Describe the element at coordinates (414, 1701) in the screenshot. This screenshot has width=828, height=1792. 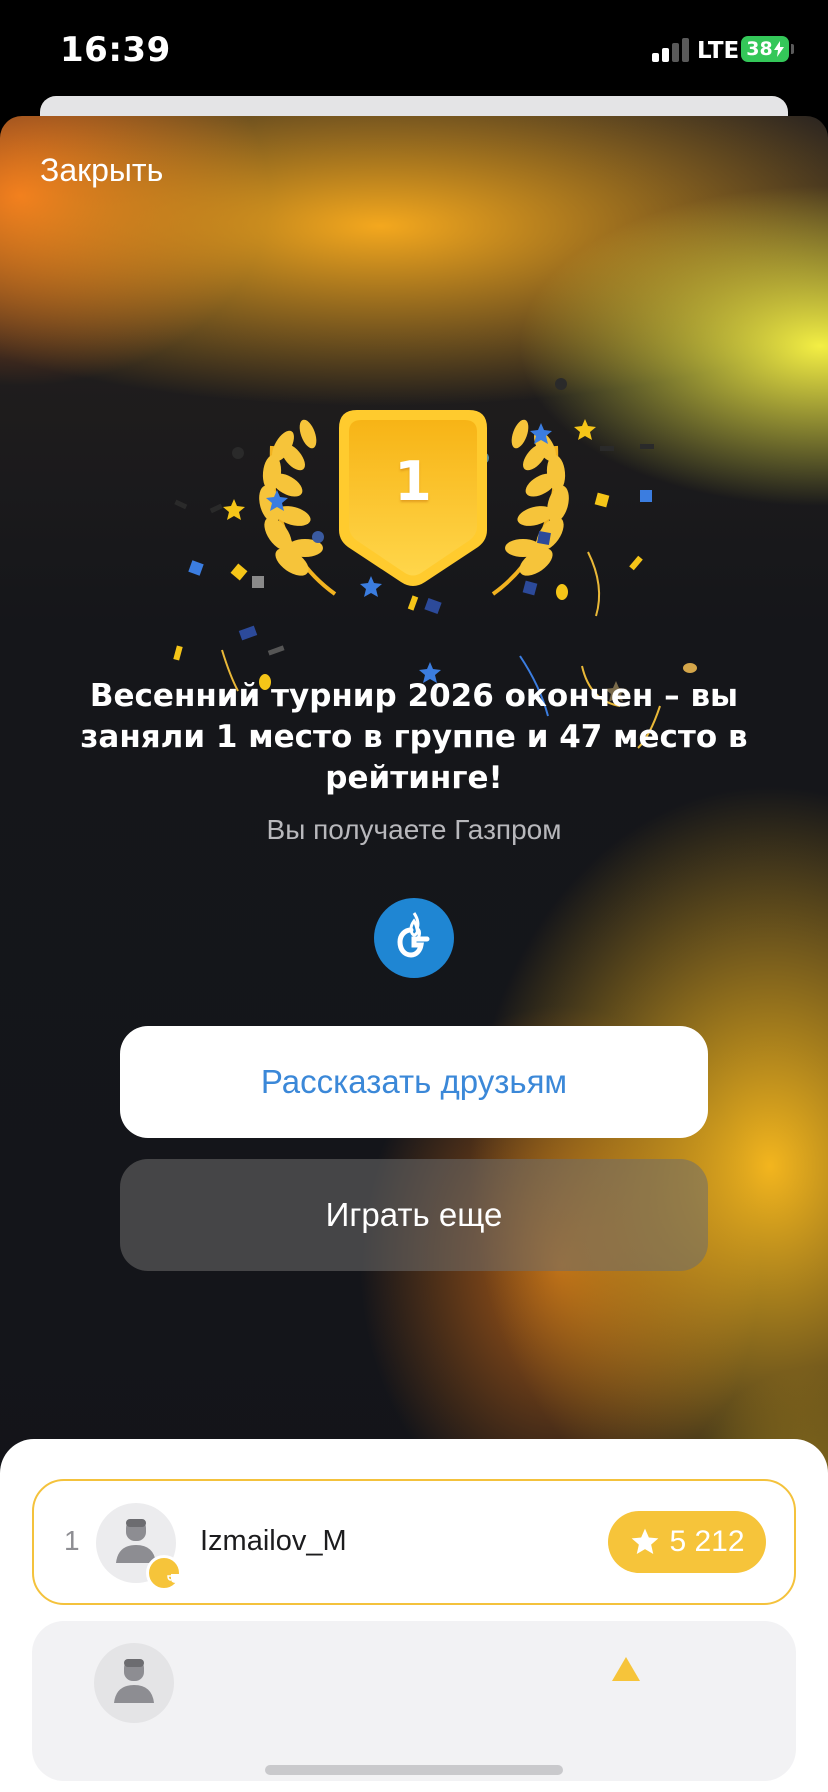
I see `leaderboard-row-partial` at that location.